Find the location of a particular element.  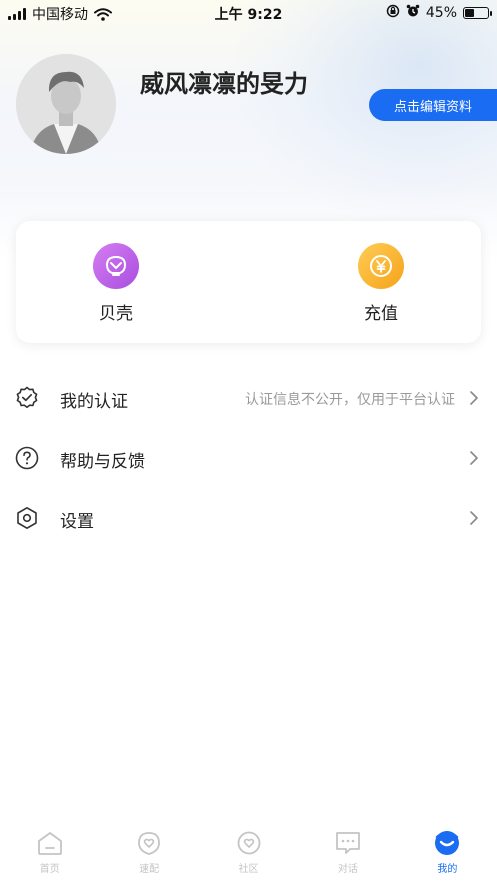

heart-match-icon is located at coordinates (149, 843).